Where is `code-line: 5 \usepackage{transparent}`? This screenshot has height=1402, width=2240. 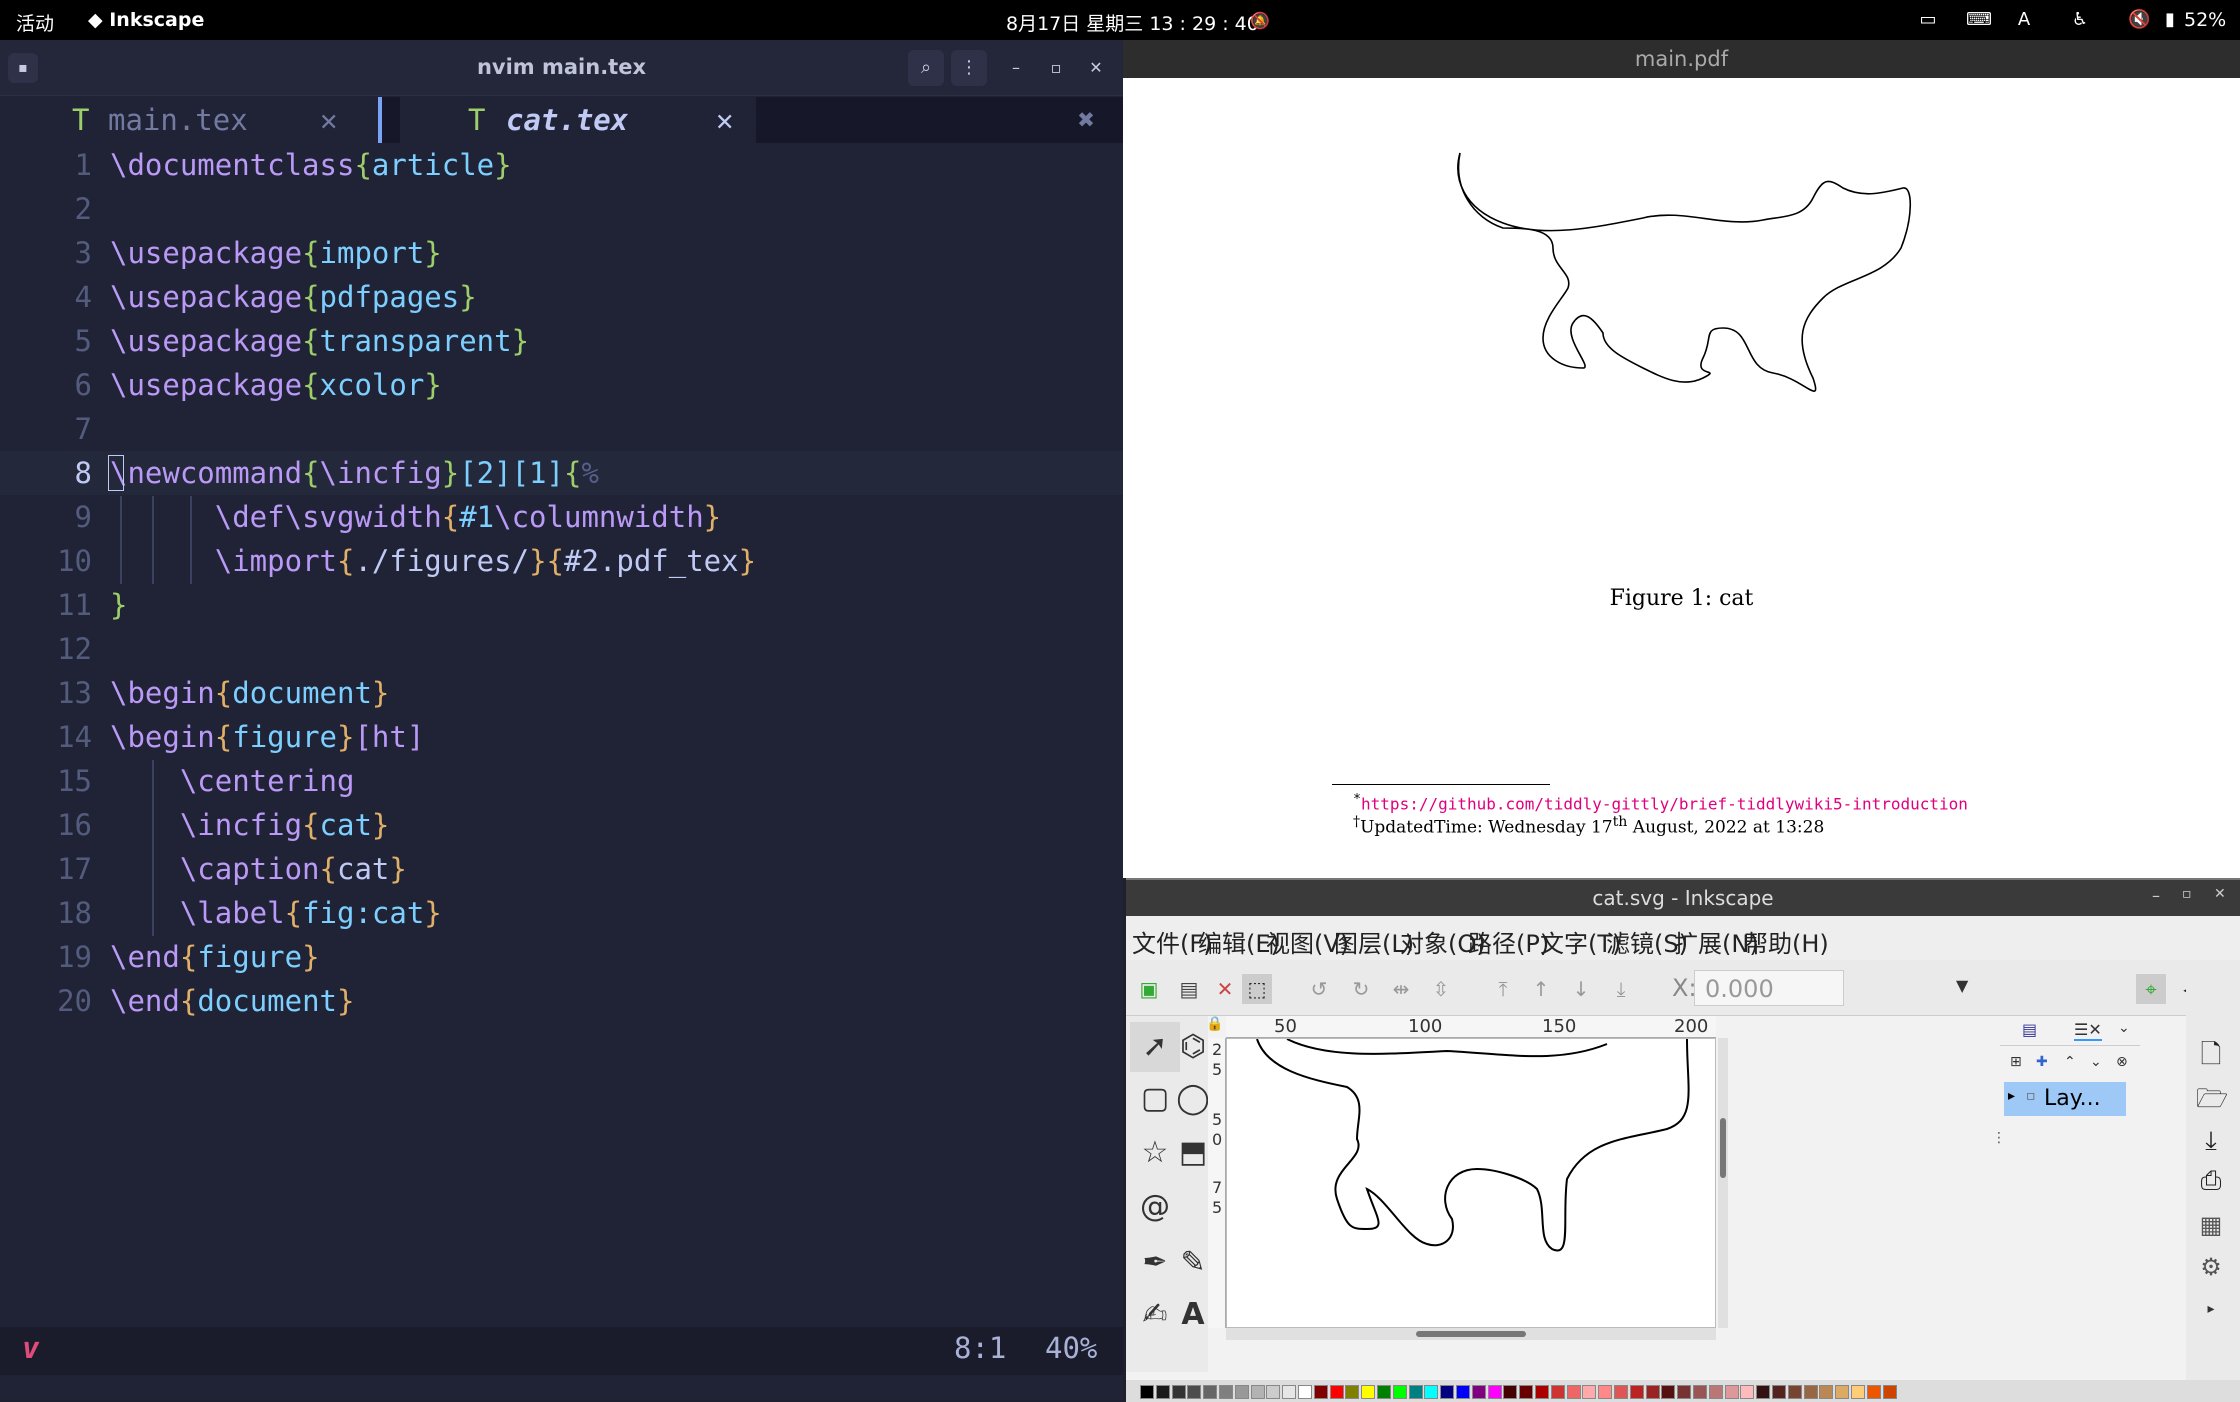 code-line: 5 \usepackage{transparent} is located at coordinates (561, 341).